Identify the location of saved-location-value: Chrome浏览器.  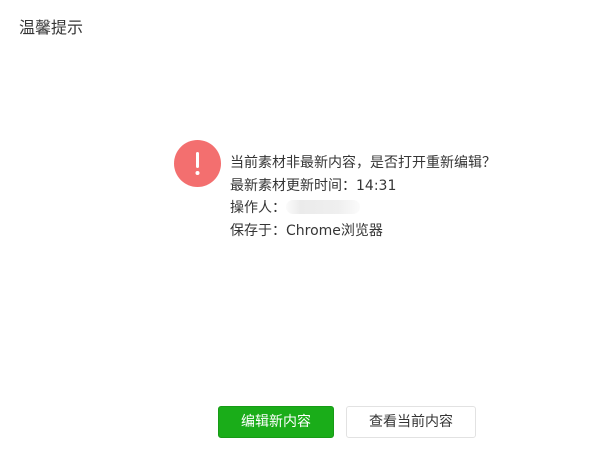
(334, 230).